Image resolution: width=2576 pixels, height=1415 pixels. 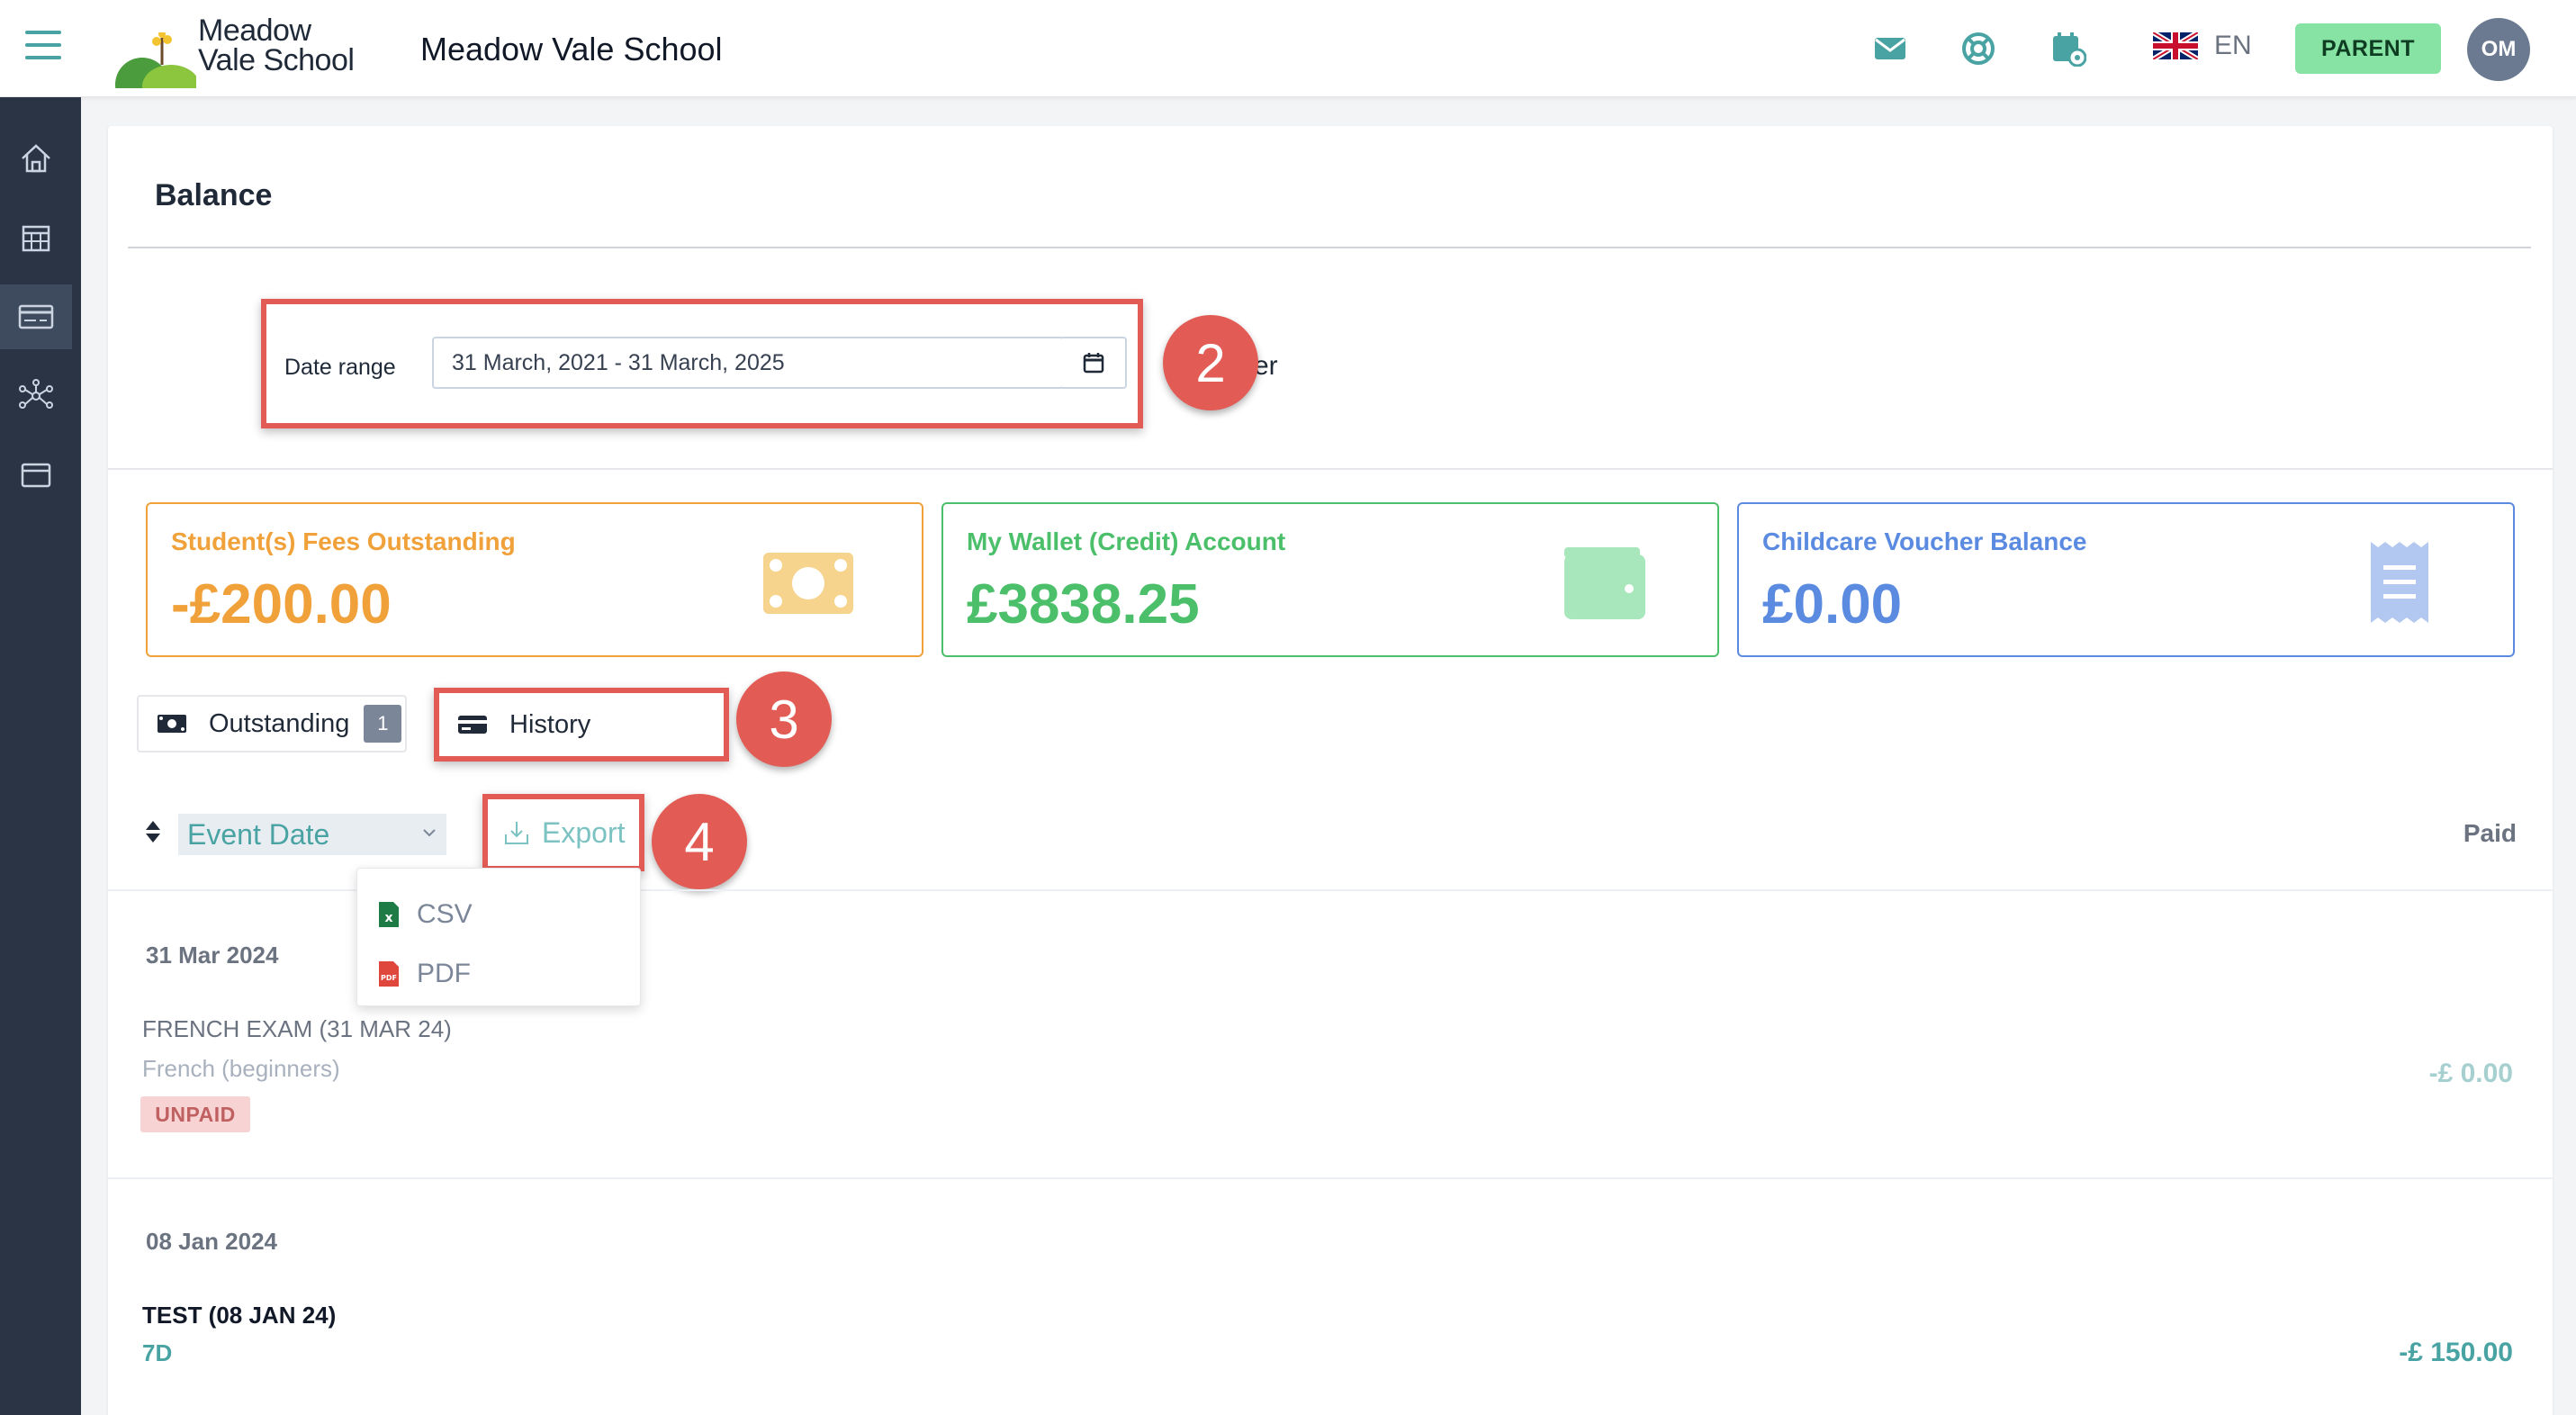 I want to click on excel-file-icon: x, so click(x=389, y=914).